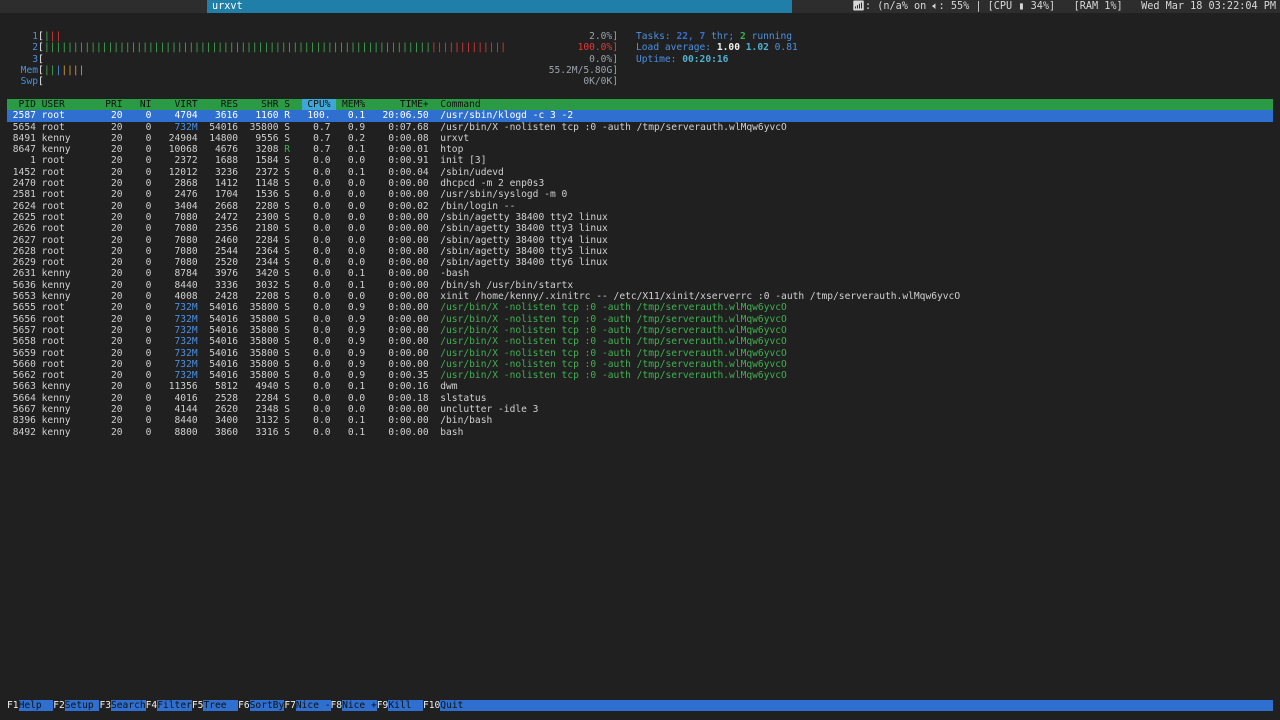  What do you see at coordinates (431, 705) in the screenshot?
I see `fkey-f10: F10` at bounding box center [431, 705].